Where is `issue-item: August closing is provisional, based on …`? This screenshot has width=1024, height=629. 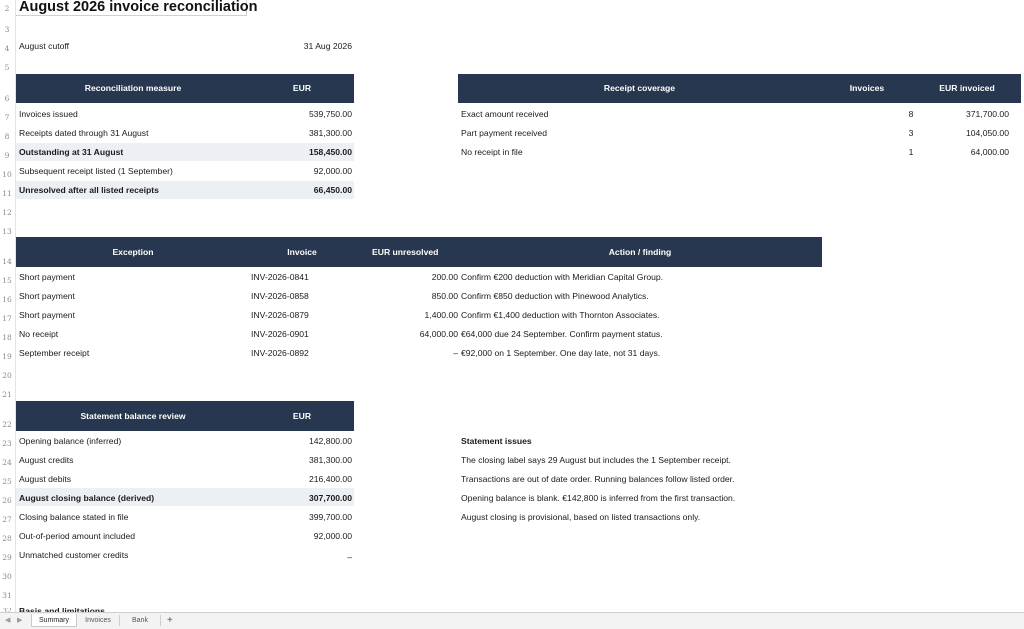
issue-item: August closing is provisional, based on … is located at coordinates (580, 517).